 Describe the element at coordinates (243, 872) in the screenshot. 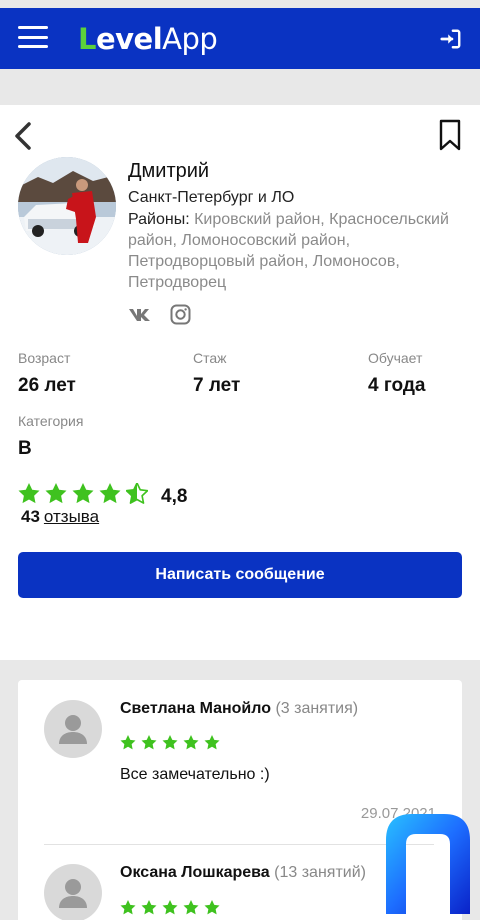

I see `reviewer-name: Оксана Лошкарева (13 занятий)` at that location.